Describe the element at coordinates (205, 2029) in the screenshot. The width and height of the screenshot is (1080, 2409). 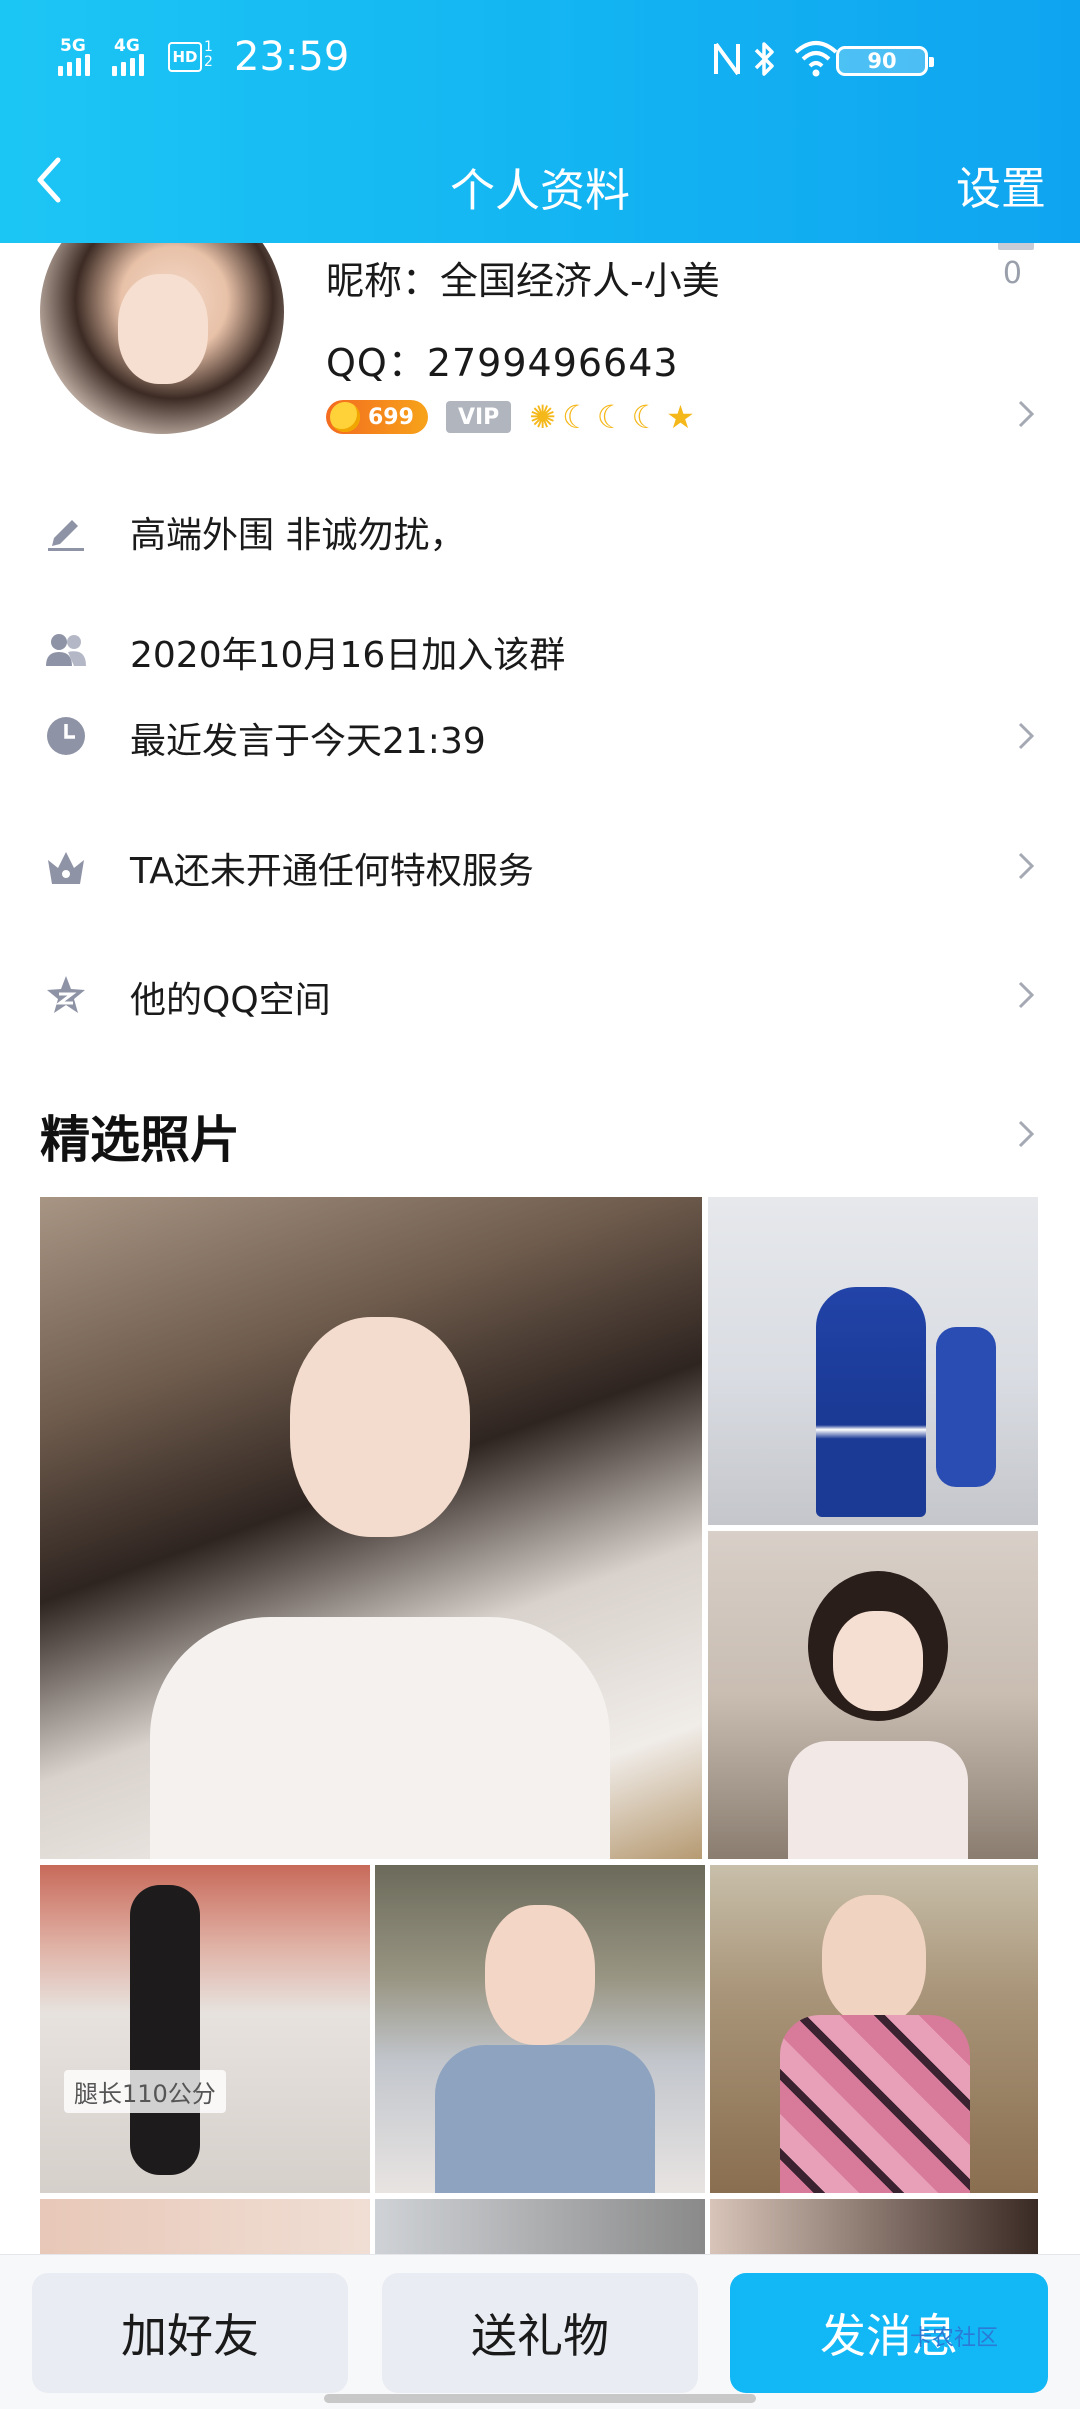
I see `photo-sofa: 腿长110公分` at that location.